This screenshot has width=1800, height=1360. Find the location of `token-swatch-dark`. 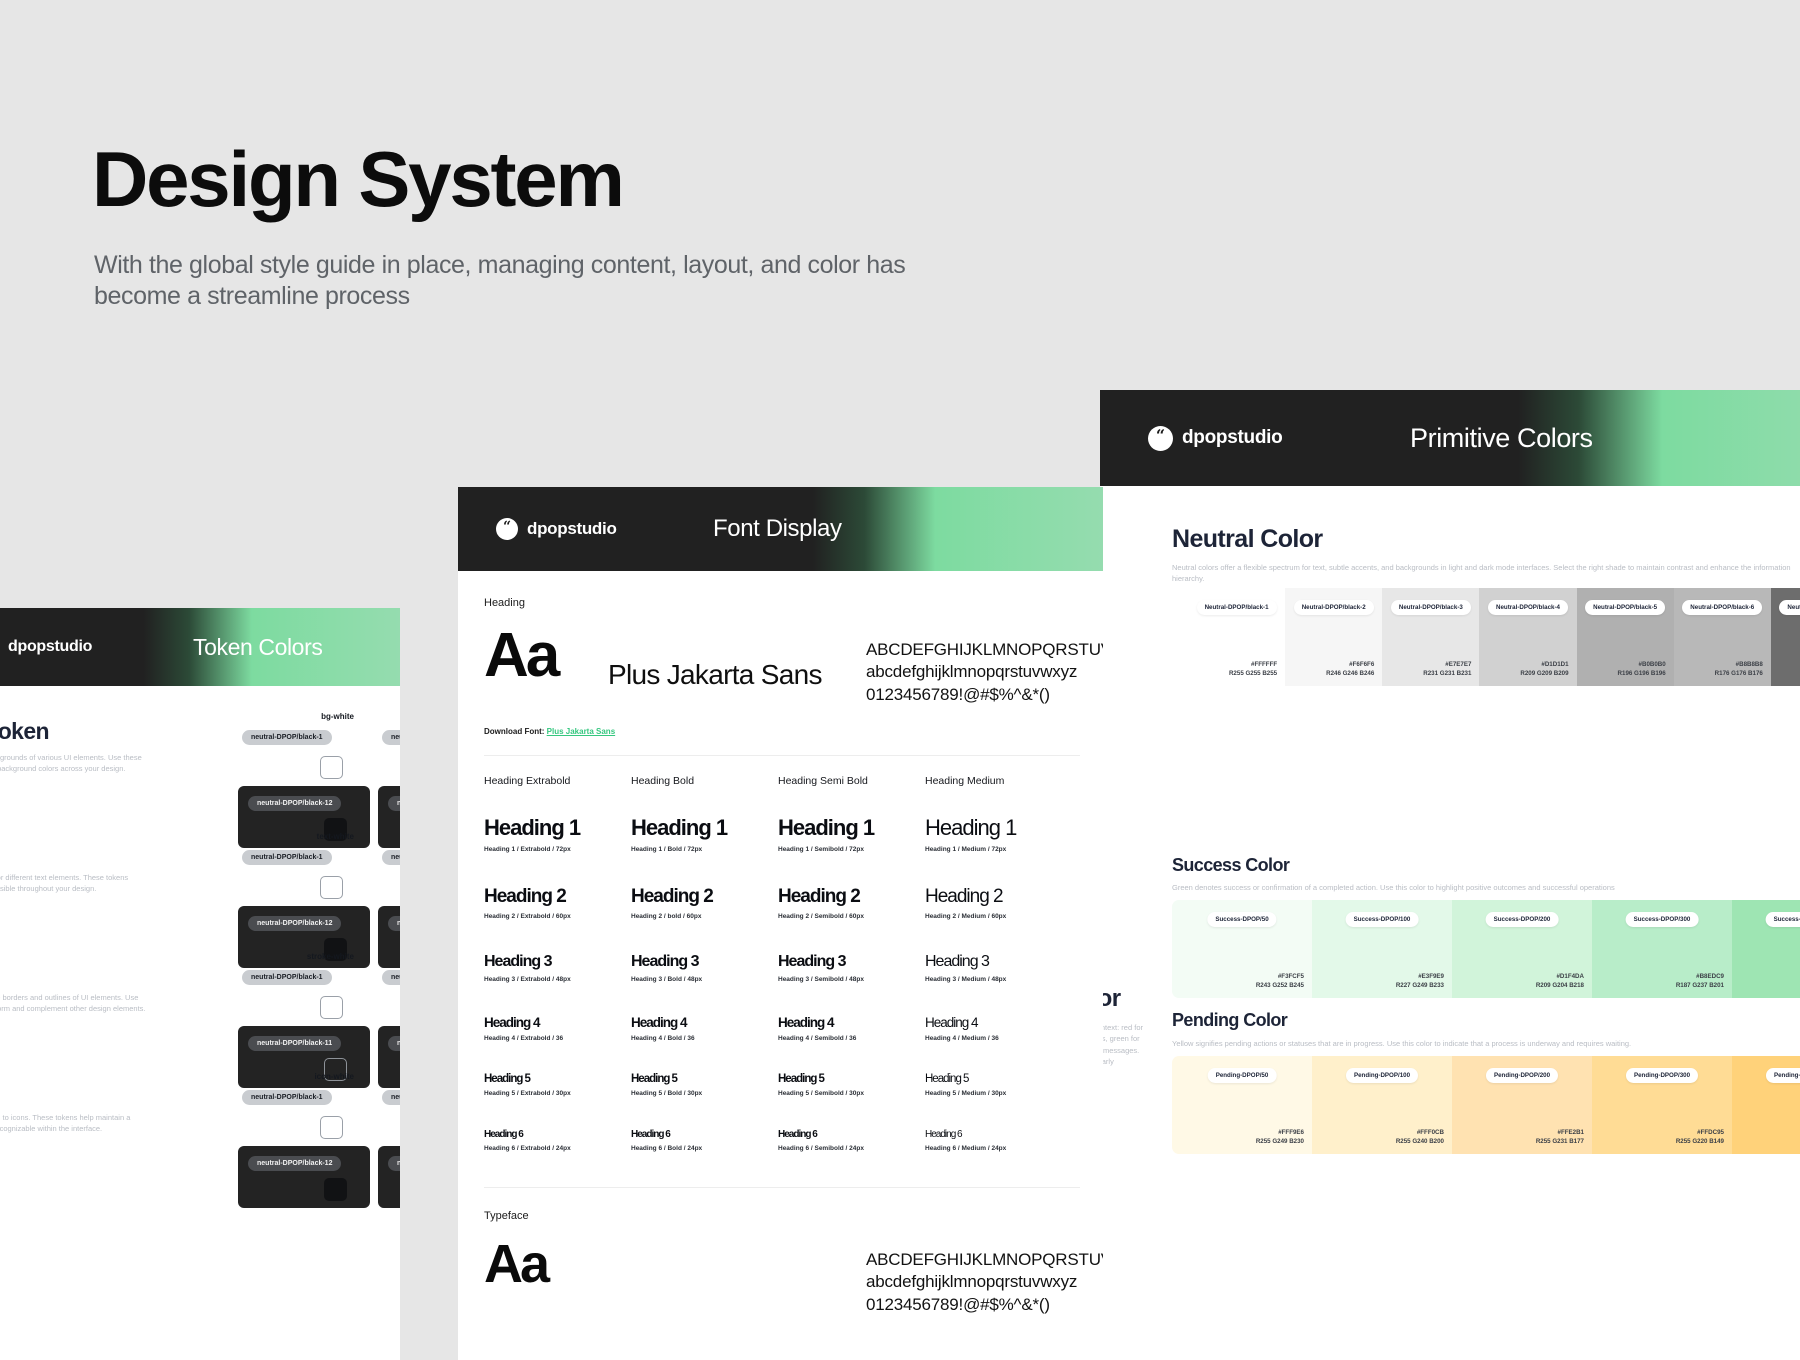

token-swatch-dark is located at coordinates (335, 1189).